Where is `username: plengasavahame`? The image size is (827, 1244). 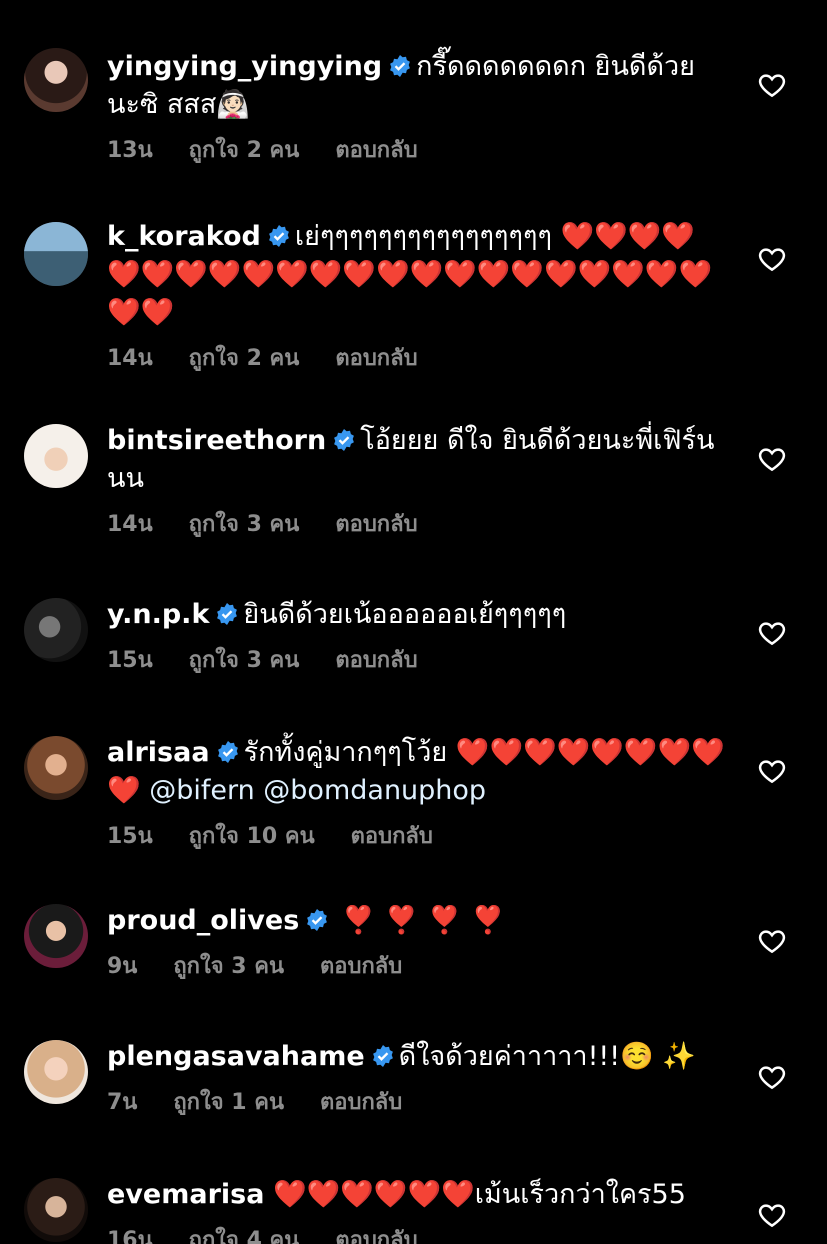
username: plengasavahame is located at coordinates (236, 1056).